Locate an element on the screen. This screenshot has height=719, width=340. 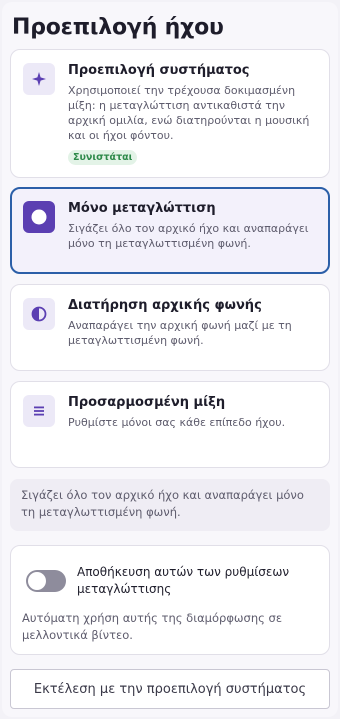
save-settings-toggle is located at coordinates (46, 581).